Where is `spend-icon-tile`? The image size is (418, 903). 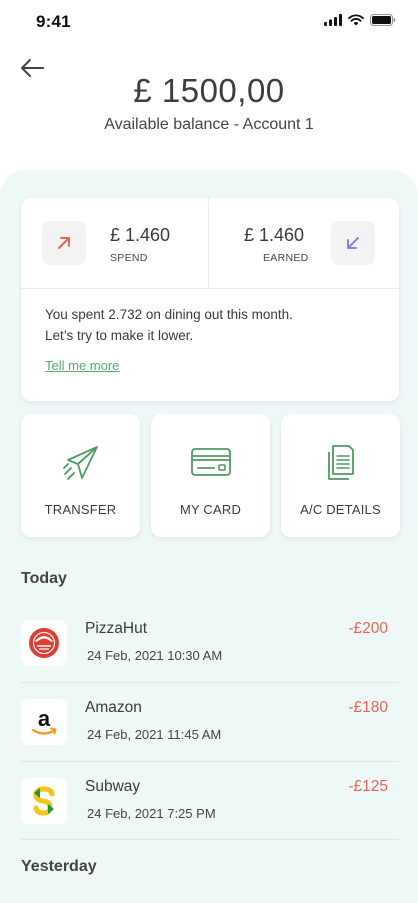 spend-icon-tile is located at coordinates (64, 243).